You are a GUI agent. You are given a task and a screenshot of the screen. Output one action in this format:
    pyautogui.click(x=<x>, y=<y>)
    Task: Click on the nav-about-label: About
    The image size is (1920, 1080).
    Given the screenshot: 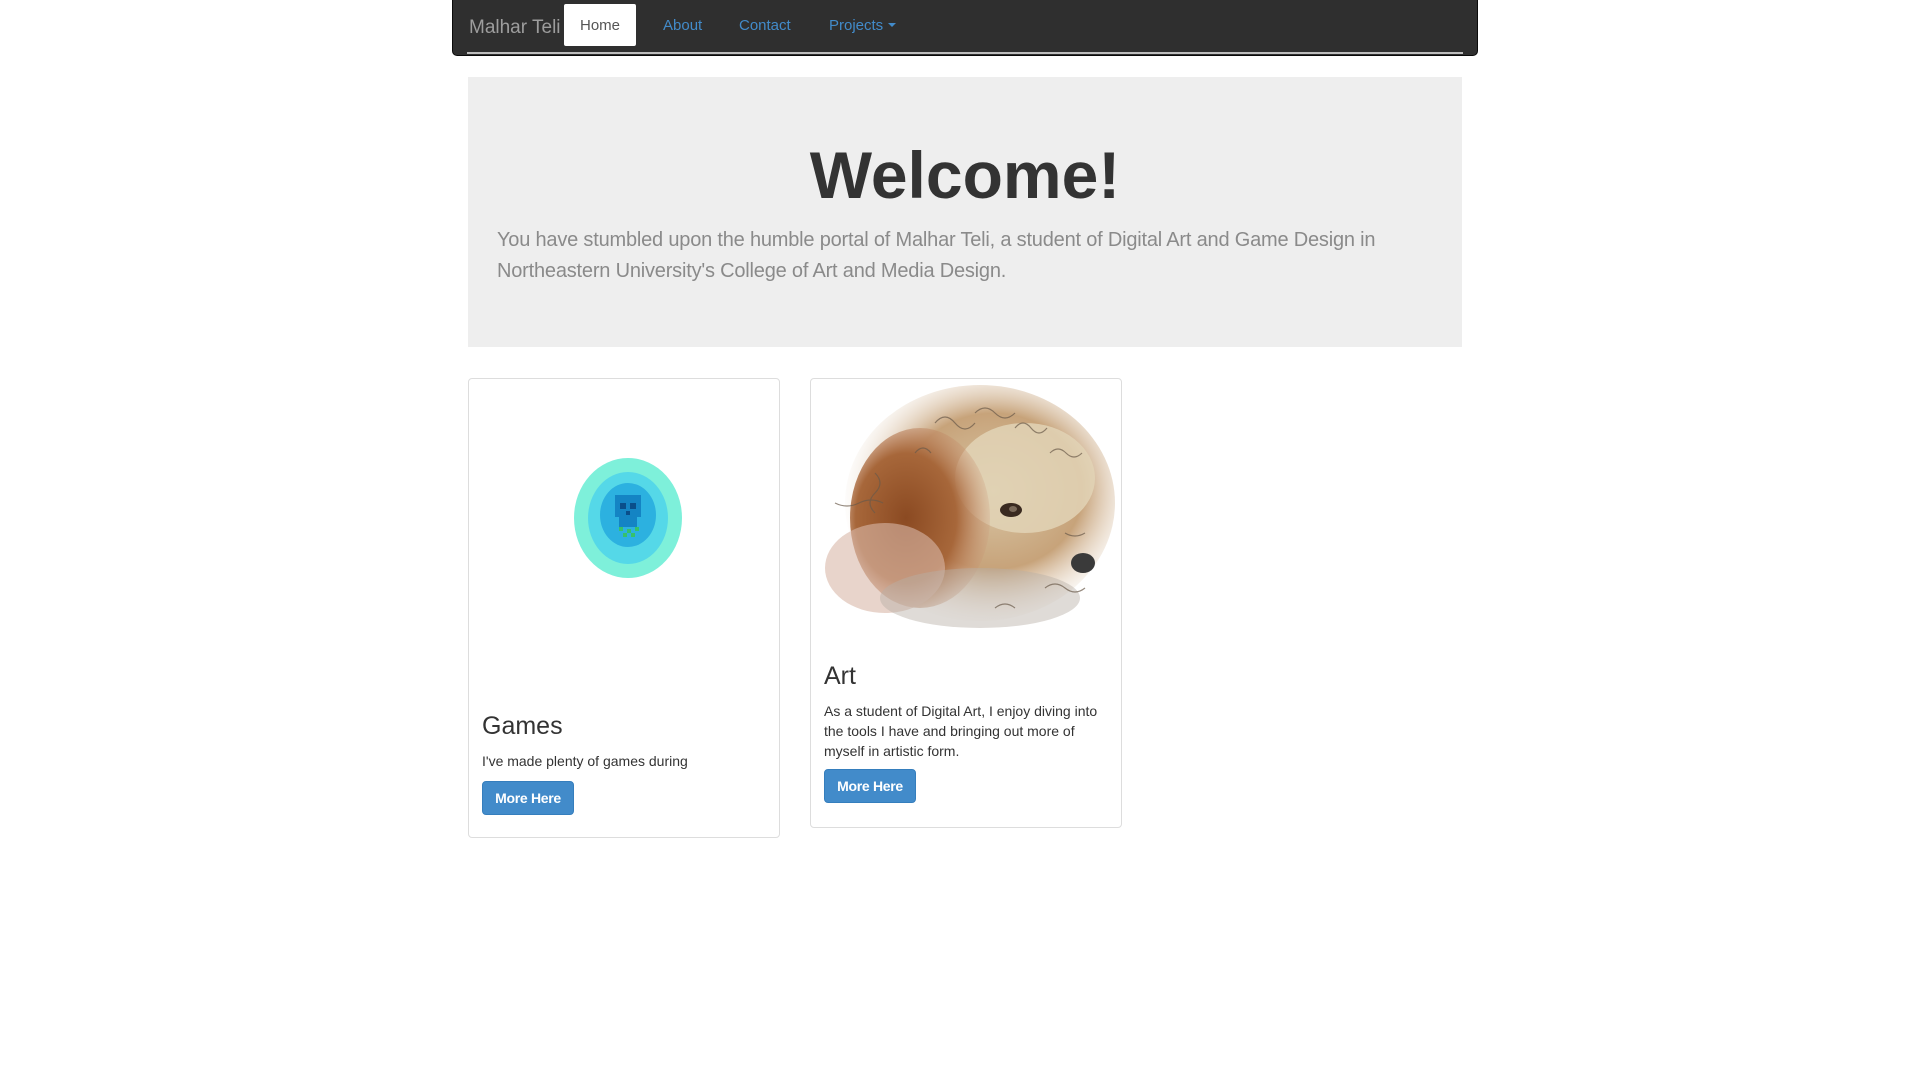 What is the action you would take?
    pyautogui.click(x=683, y=25)
    